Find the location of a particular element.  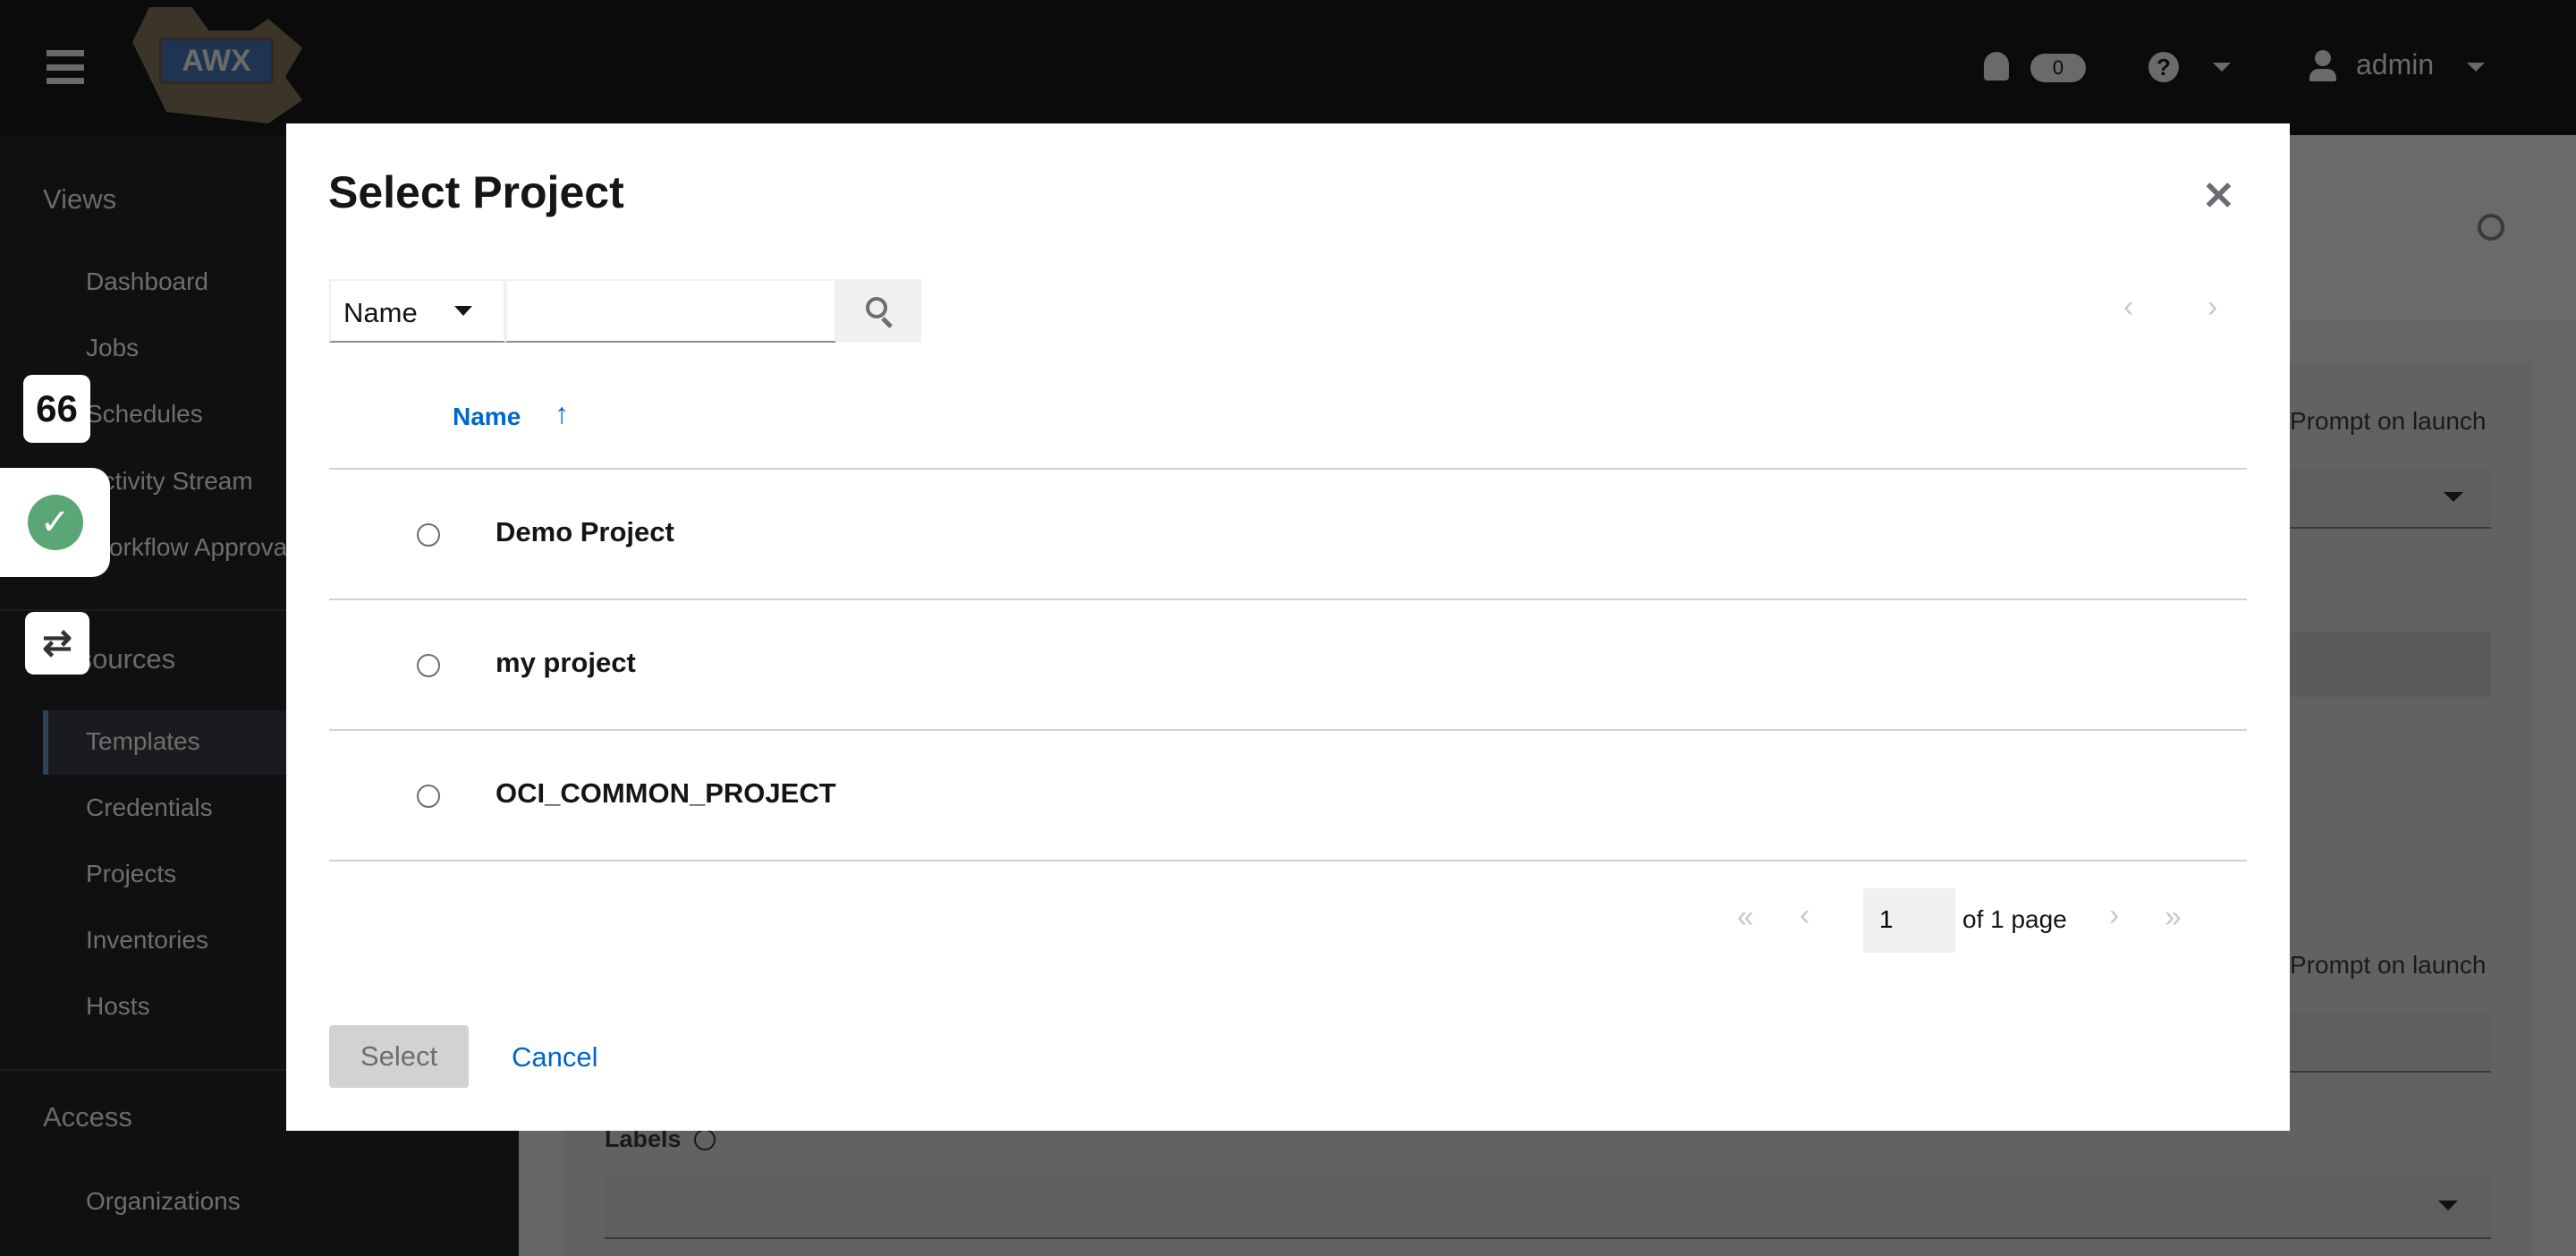

help-icon is located at coordinates (705, 1139).